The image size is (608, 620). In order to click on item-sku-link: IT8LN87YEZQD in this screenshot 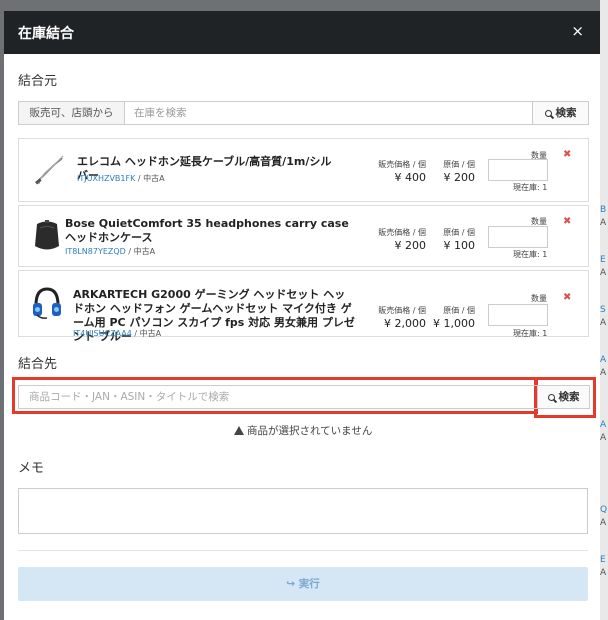, I will do `click(95, 251)`.